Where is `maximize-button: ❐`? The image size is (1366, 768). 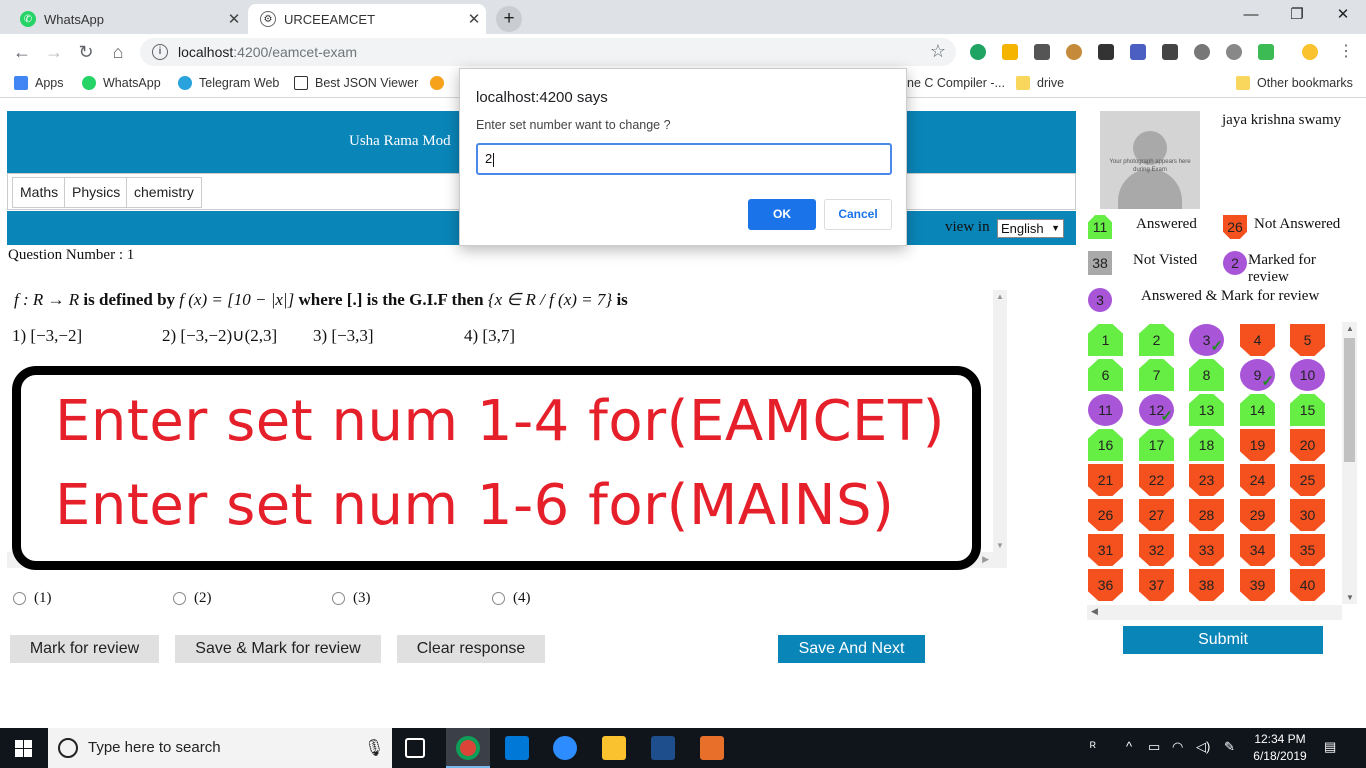 maximize-button: ❐ is located at coordinates (1297, 15).